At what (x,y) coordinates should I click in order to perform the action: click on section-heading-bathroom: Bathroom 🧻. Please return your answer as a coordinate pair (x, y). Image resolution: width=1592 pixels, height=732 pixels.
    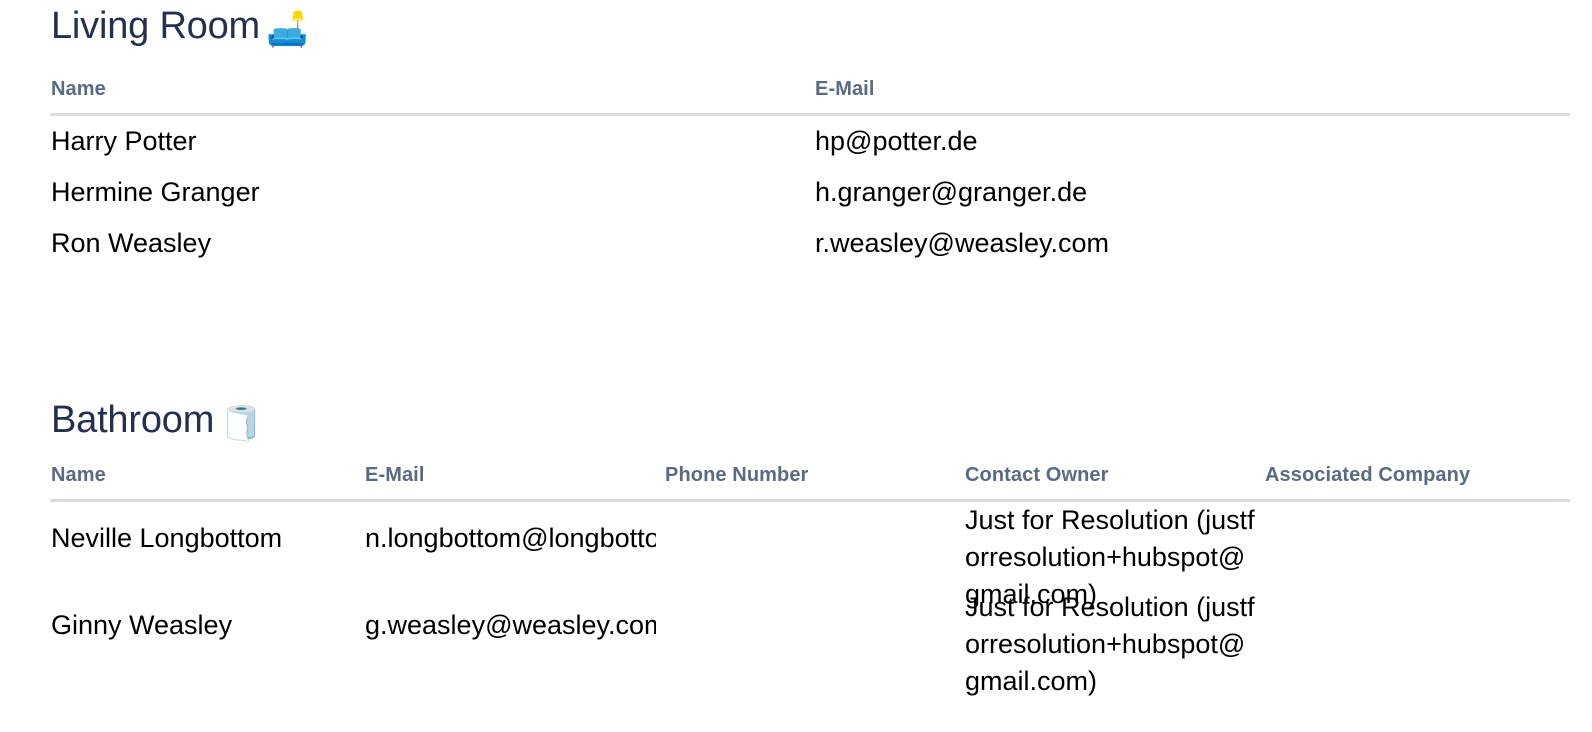
    Looking at the image, I should click on (156, 422).